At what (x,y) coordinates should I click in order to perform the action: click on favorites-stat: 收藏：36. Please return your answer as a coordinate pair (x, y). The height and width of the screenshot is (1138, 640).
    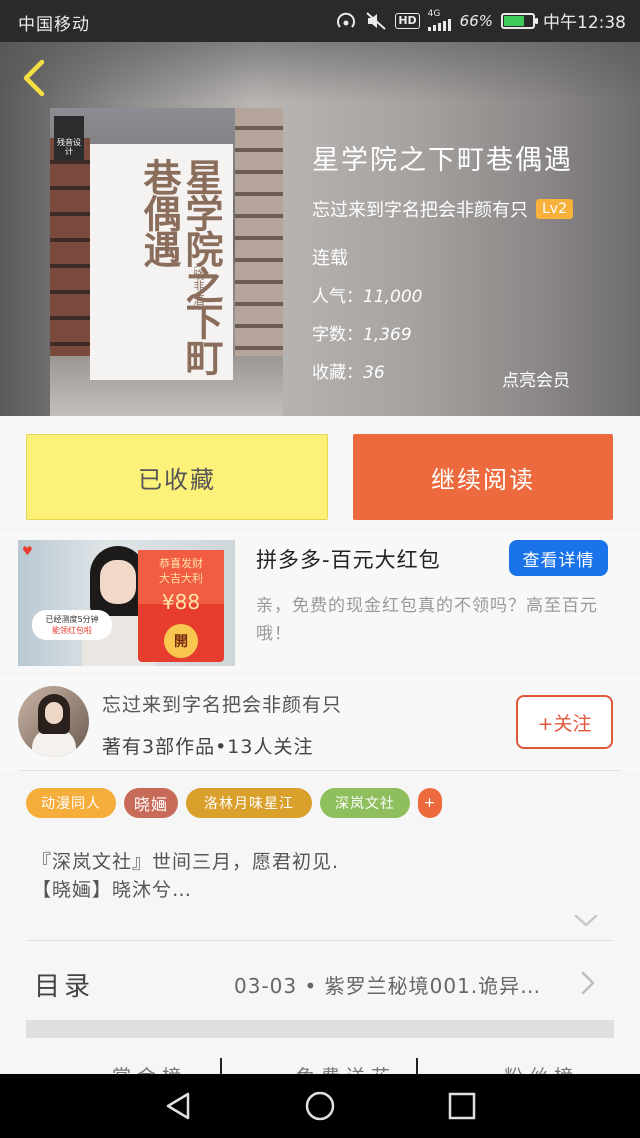
    Looking at the image, I should click on (348, 370).